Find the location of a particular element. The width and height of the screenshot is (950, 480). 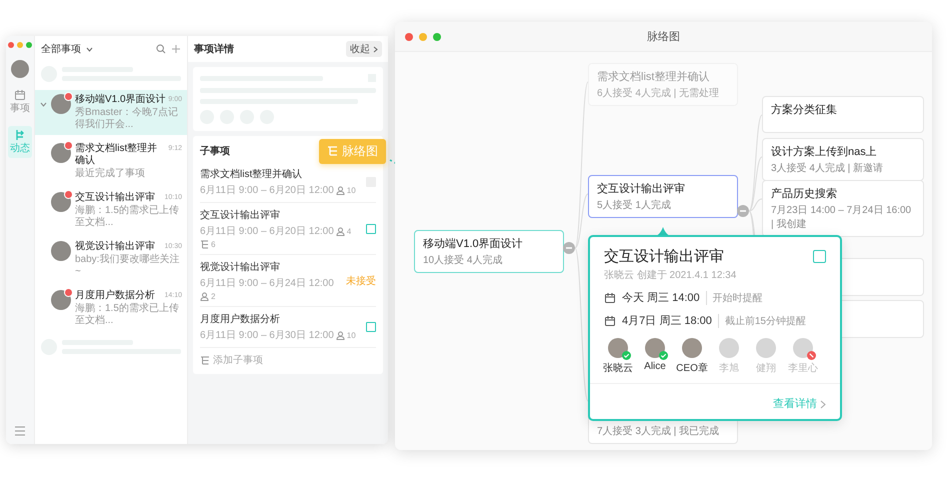

popup-title: 交互设计输出评审 is located at coordinates (664, 256).